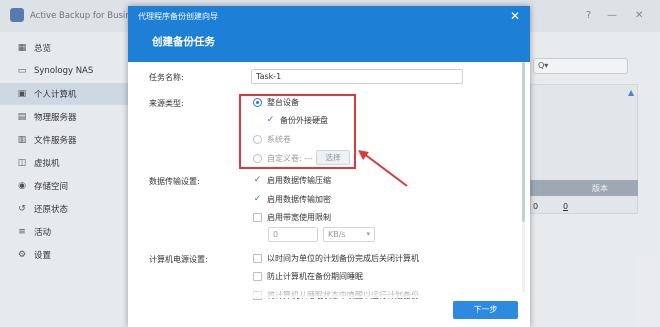  Describe the element at coordinates (178, 259) in the screenshot. I see `power-settings-label: 计算机电源设置:` at that location.